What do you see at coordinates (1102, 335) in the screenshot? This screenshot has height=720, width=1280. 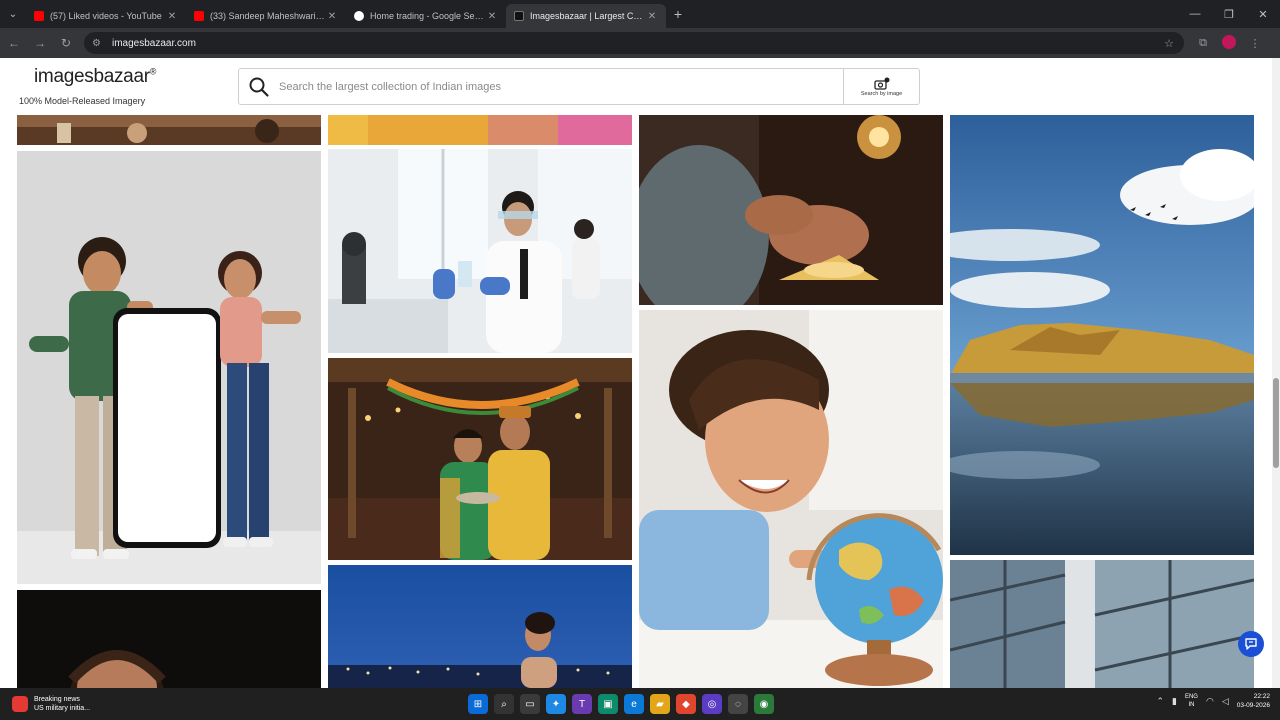 I see `tile-lake-mountain` at bounding box center [1102, 335].